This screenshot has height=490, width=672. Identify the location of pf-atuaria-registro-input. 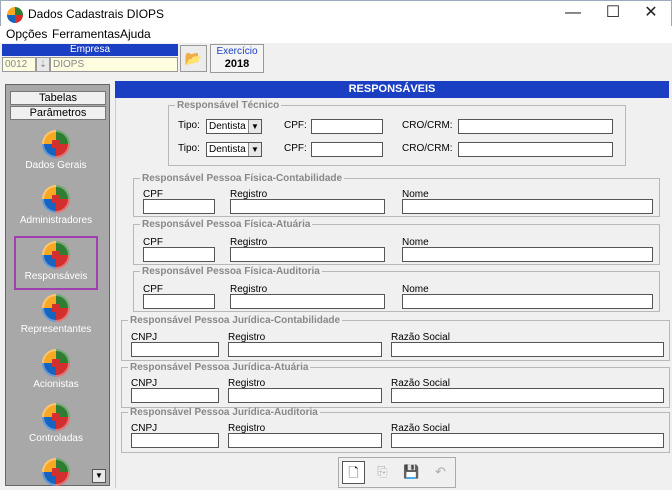
(307, 254).